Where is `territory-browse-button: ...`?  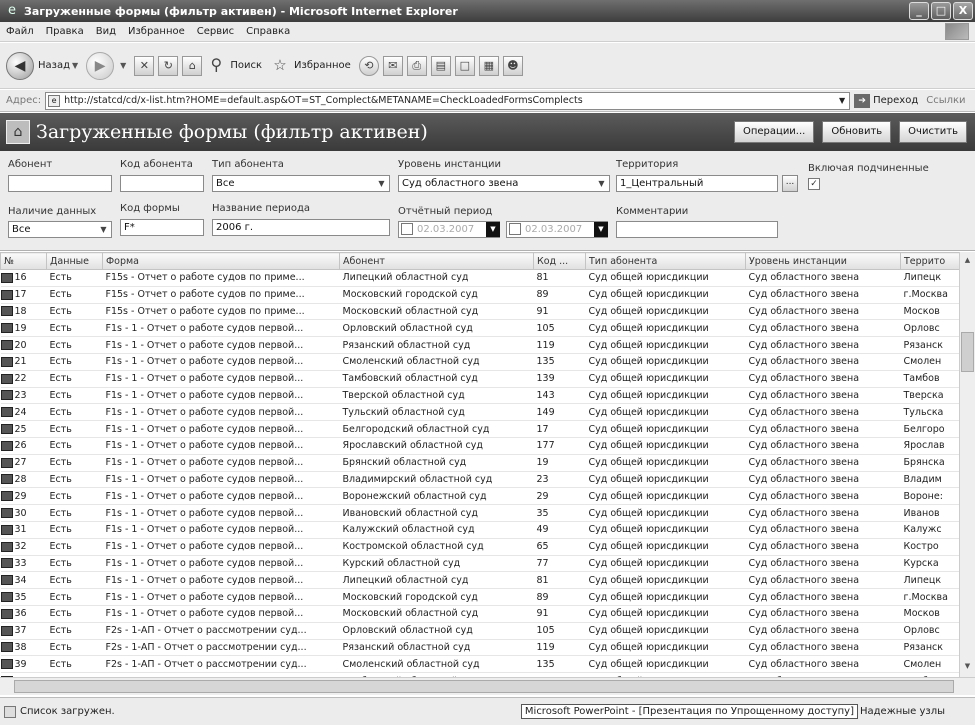 territory-browse-button: ... is located at coordinates (790, 183).